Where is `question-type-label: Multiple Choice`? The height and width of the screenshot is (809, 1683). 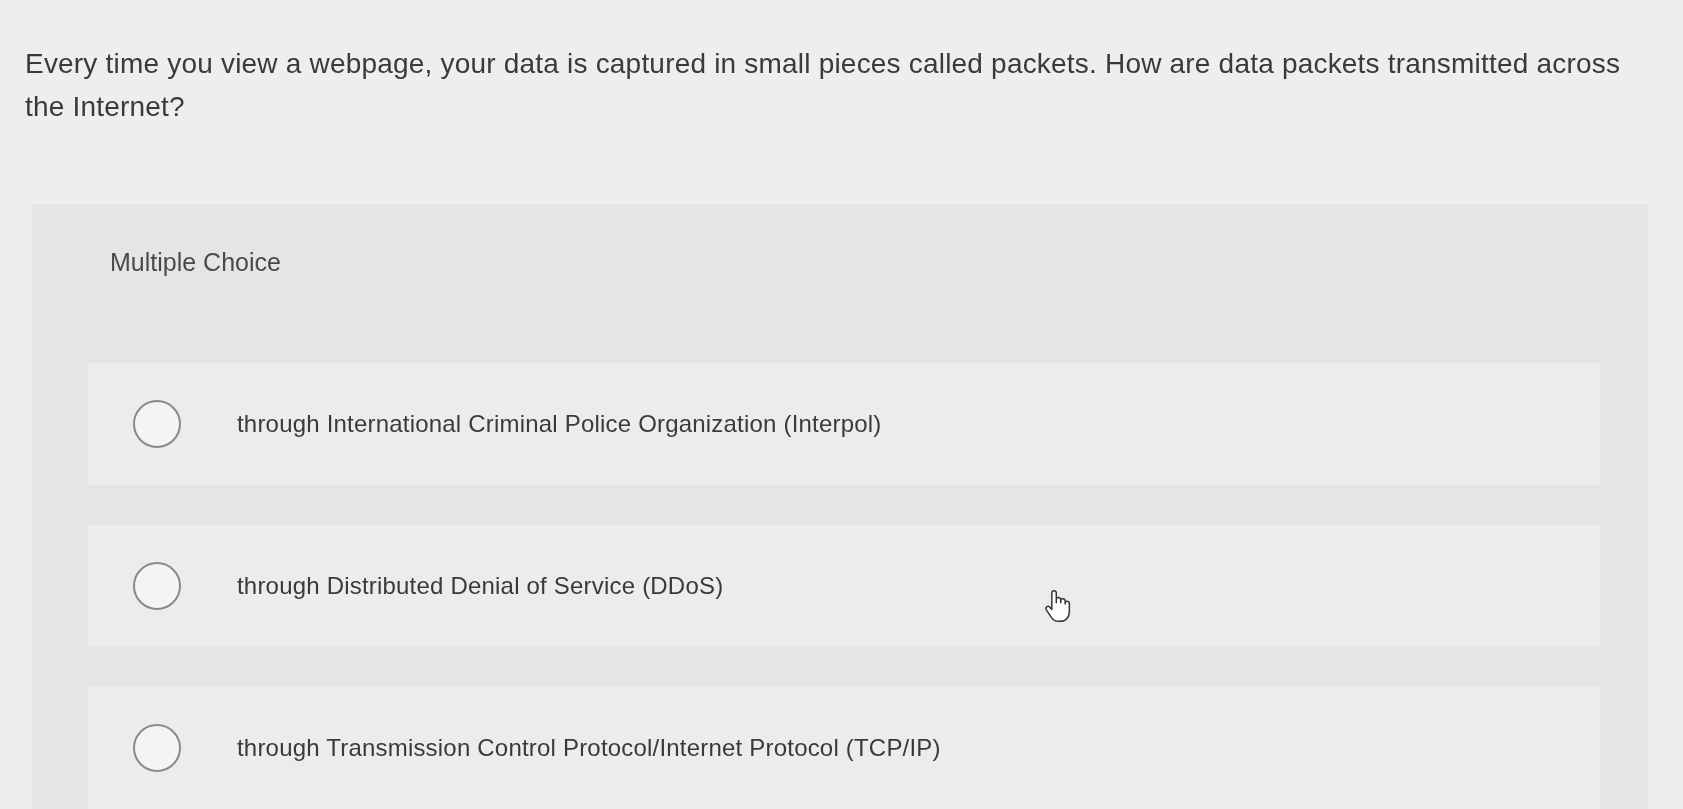 question-type-label: Multiple Choice is located at coordinates (195, 262).